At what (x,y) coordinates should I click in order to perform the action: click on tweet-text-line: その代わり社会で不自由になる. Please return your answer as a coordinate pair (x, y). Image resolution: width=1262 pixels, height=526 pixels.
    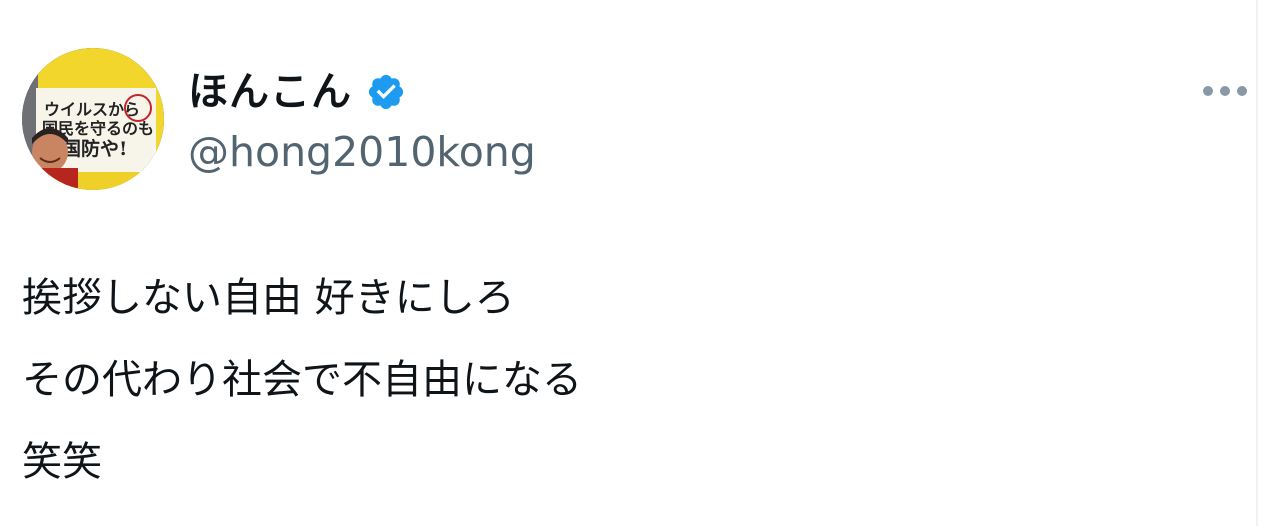
    Looking at the image, I should click on (302, 380).